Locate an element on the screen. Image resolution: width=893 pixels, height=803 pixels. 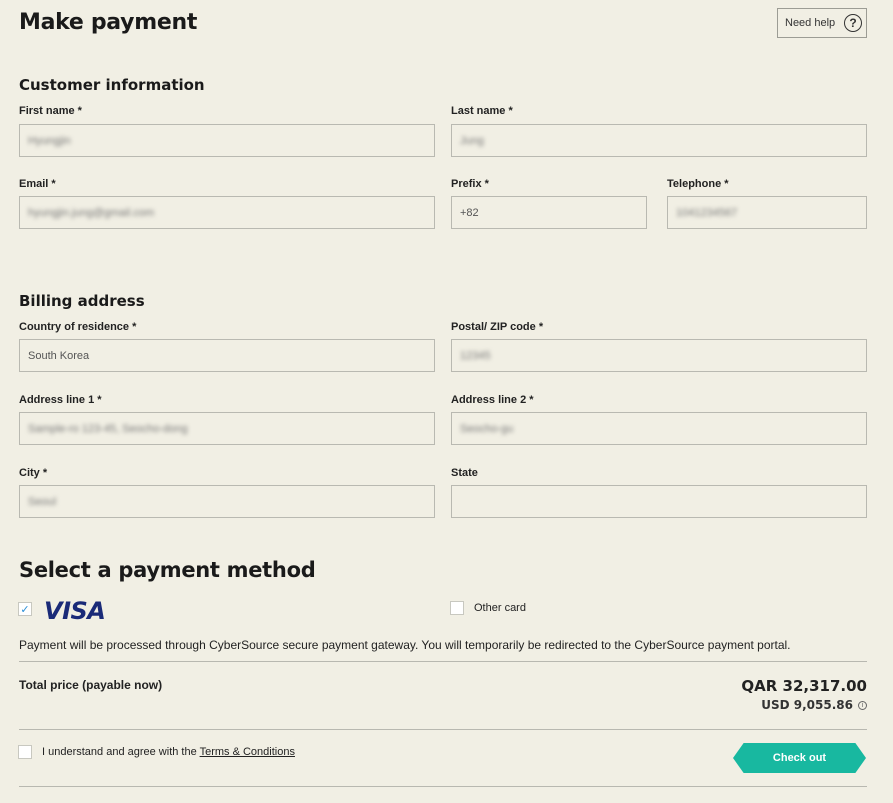
divider-middle is located at coordinates (443, 729).